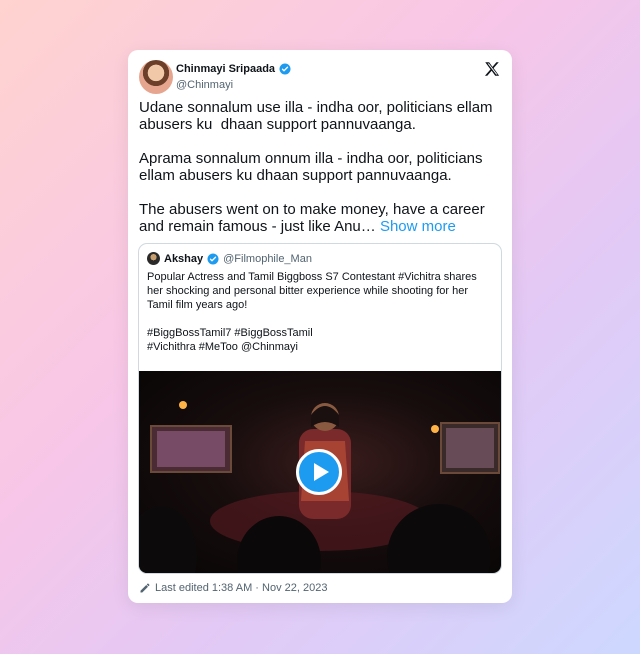 The image size is (640, 654). What do you see at coordinates (184, 258) in the screenshot?
I see `quoted-author-name: Akshay` at bounding box center [184, 258].